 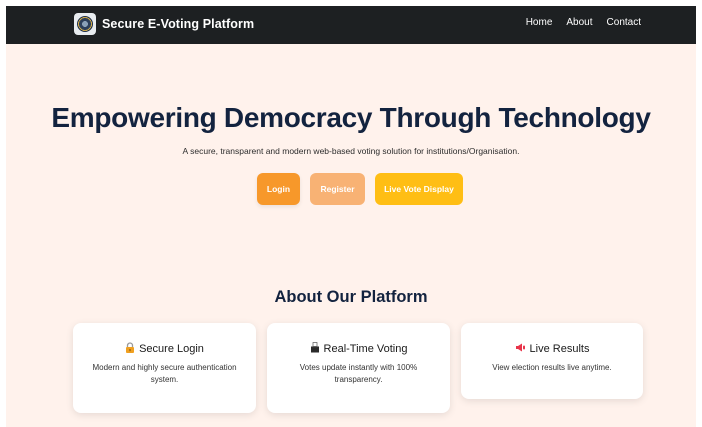 I want to click on logo-icon, so click(x=85, y=24).